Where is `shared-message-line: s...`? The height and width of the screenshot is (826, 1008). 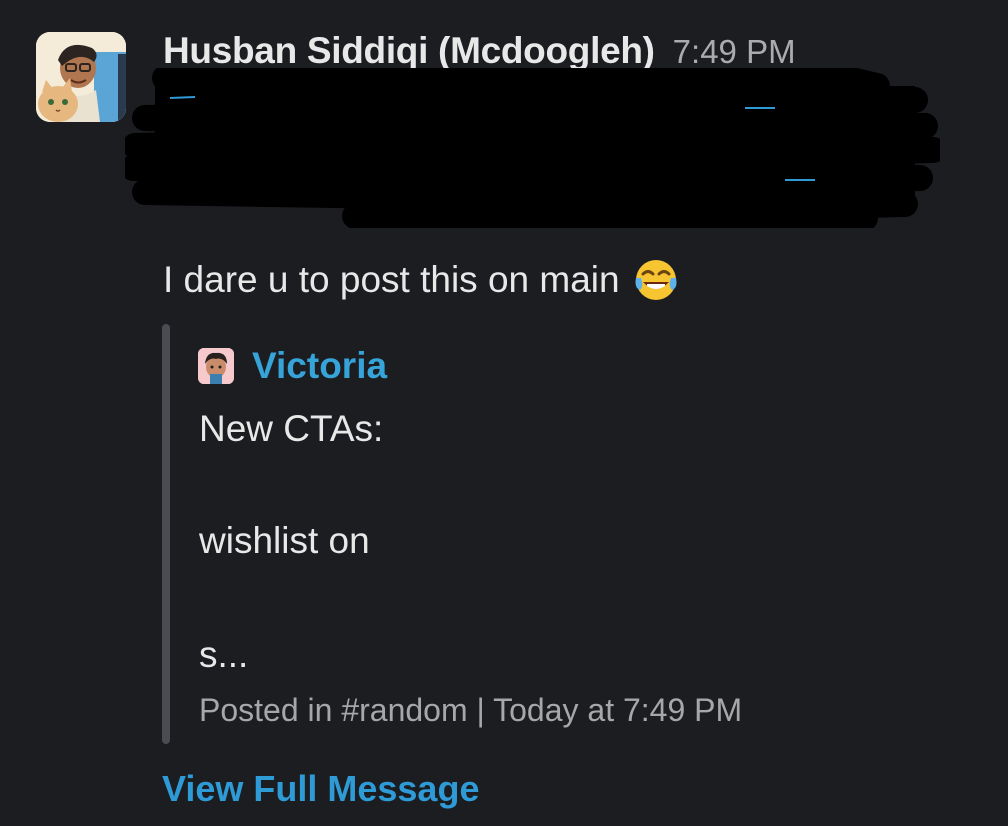
shared-message-line: s... is located at coordinates (224, 654).